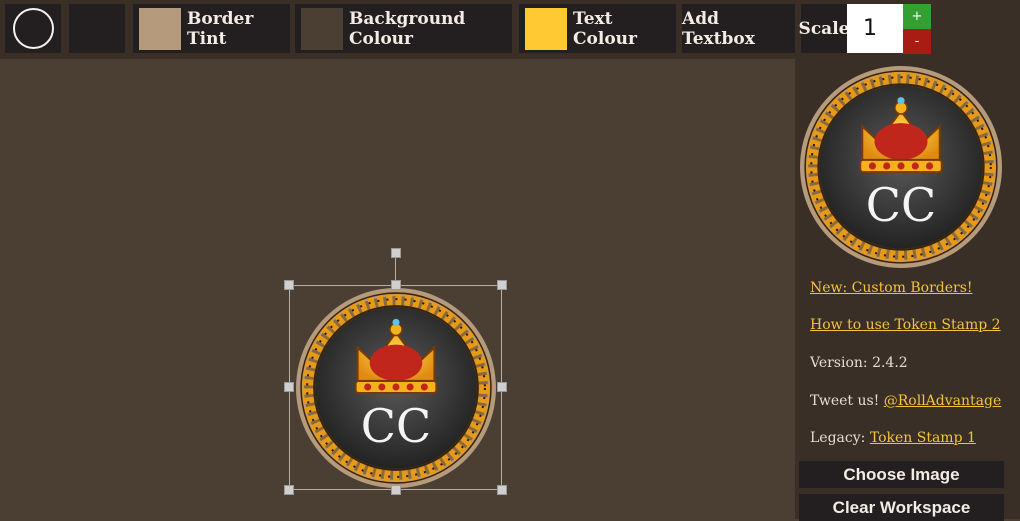  I want to click on selection-box, so click(395, 387).